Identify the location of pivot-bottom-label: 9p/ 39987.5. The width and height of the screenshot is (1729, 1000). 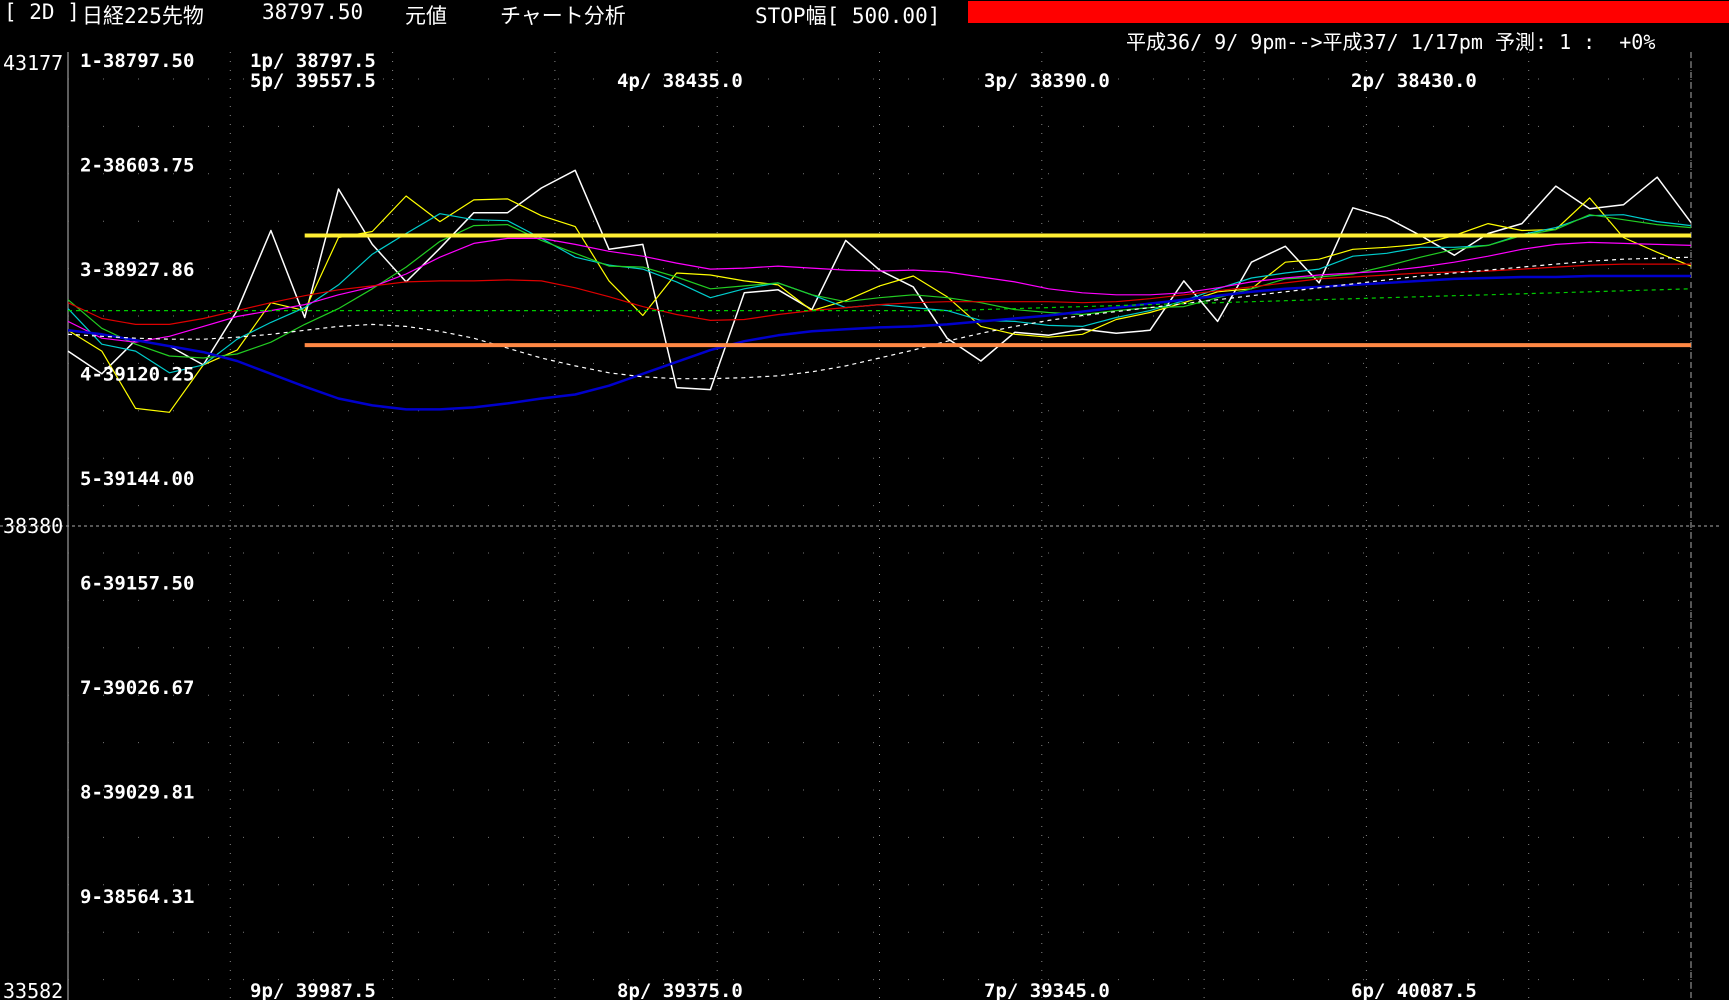
(313, 990).